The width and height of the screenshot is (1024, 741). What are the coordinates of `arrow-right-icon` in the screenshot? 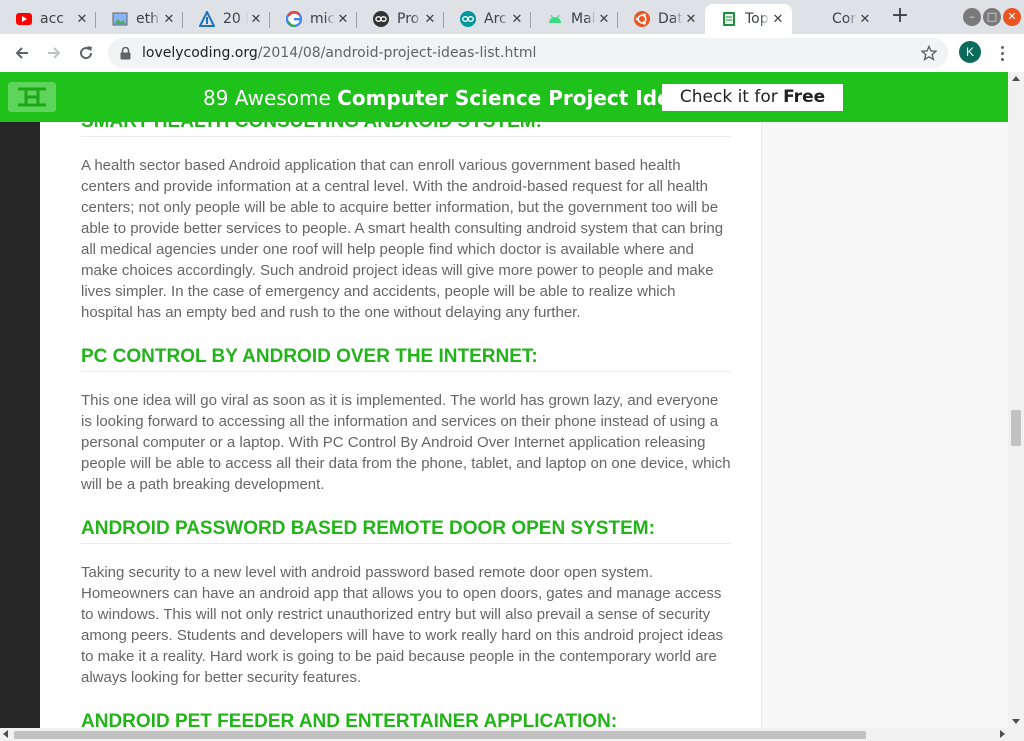 It's located at (54, 53).